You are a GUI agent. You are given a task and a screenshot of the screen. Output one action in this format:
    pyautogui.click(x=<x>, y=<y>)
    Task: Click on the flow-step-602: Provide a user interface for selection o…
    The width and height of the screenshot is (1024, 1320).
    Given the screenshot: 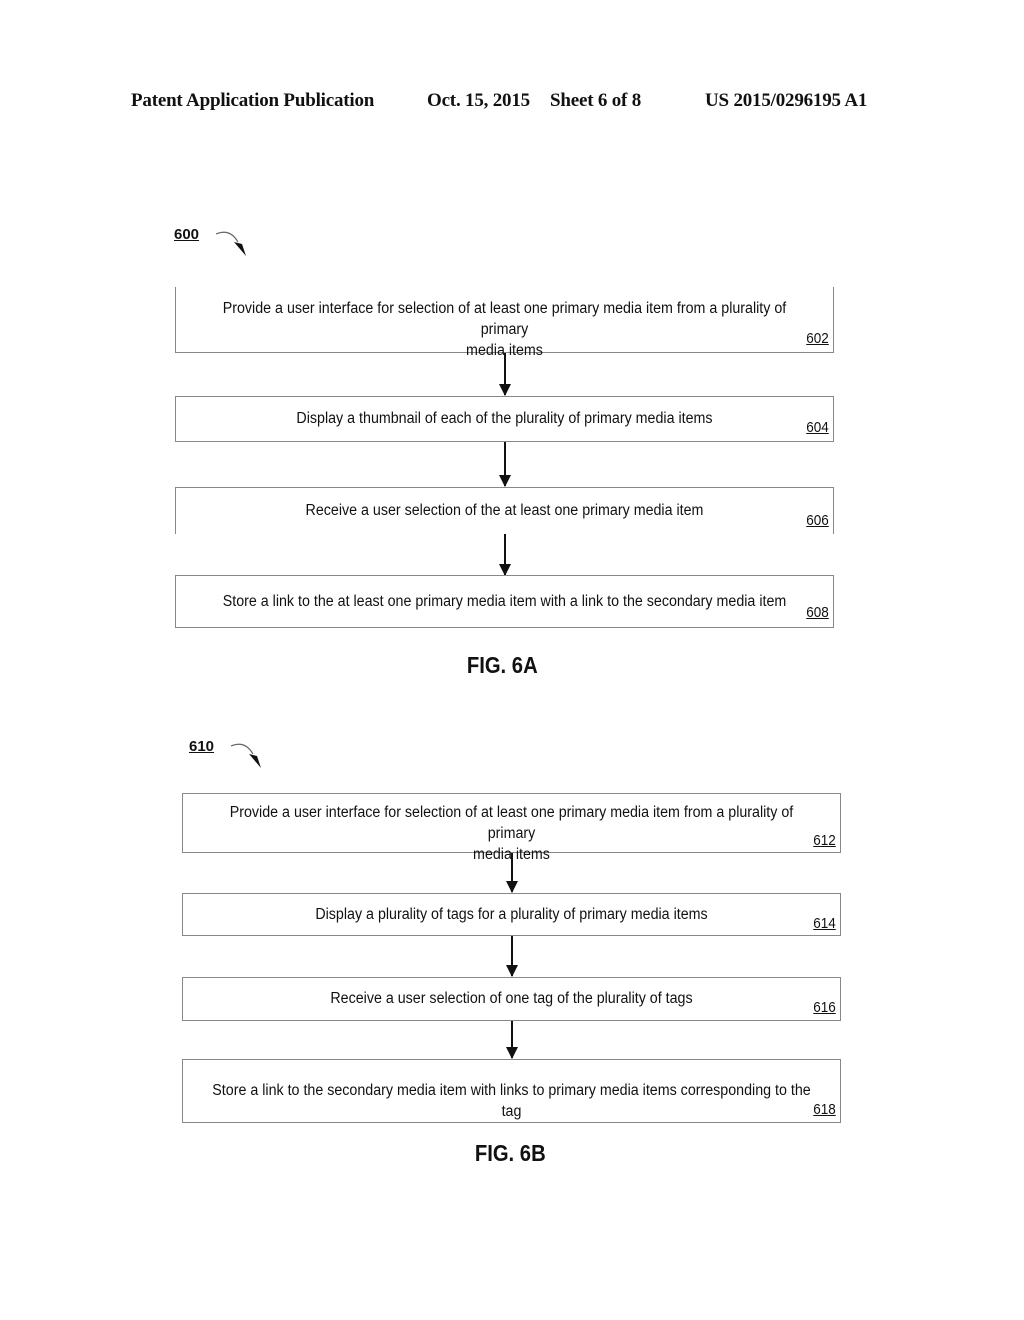 What is the action you would take?
    pyautogui.click(x=504, y=323)
    